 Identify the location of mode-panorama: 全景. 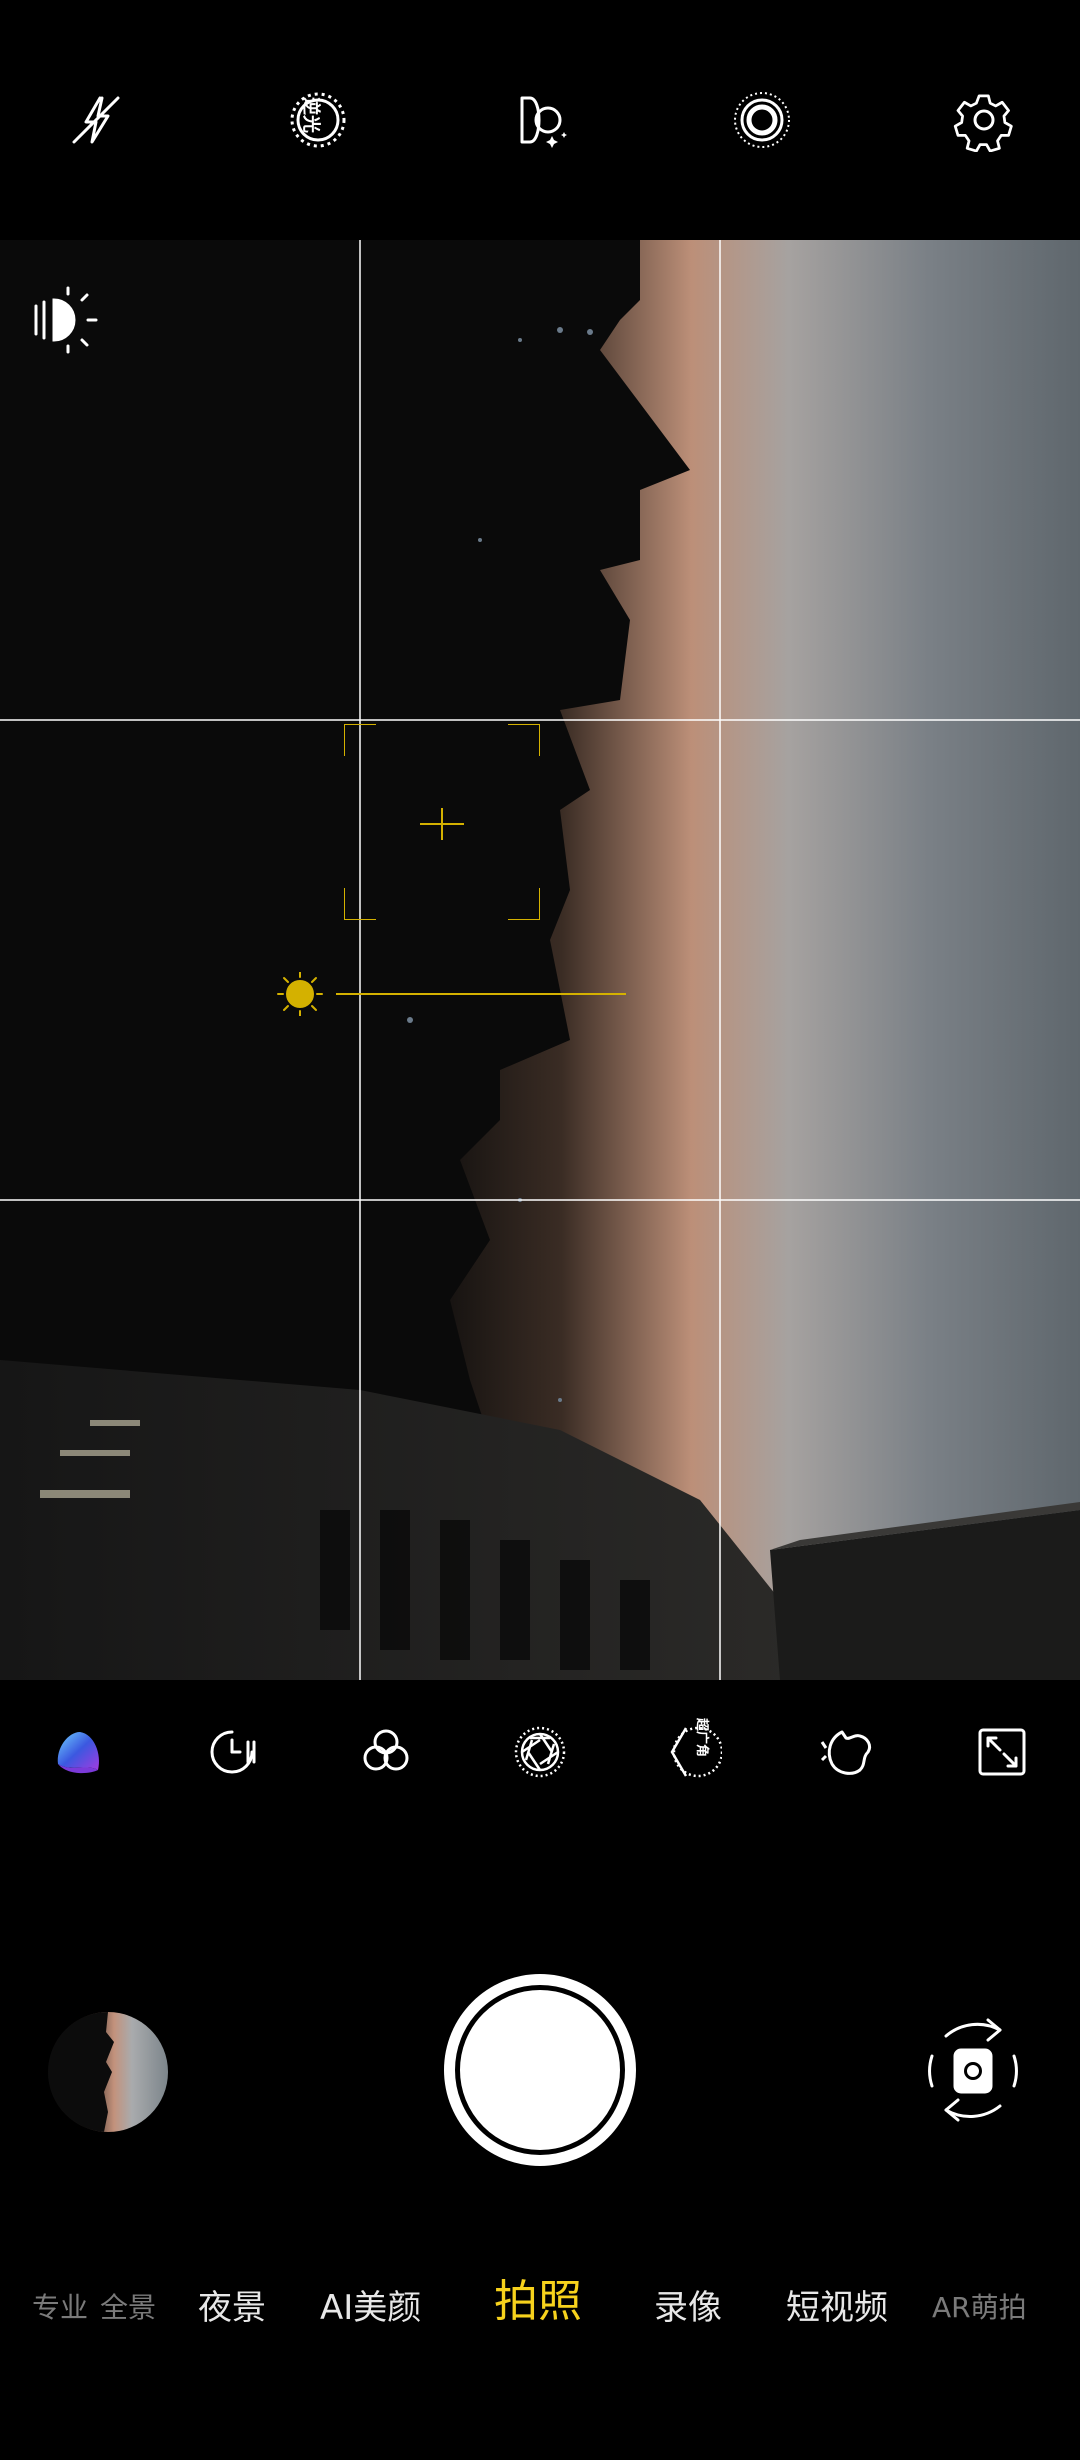
(128, 2308).